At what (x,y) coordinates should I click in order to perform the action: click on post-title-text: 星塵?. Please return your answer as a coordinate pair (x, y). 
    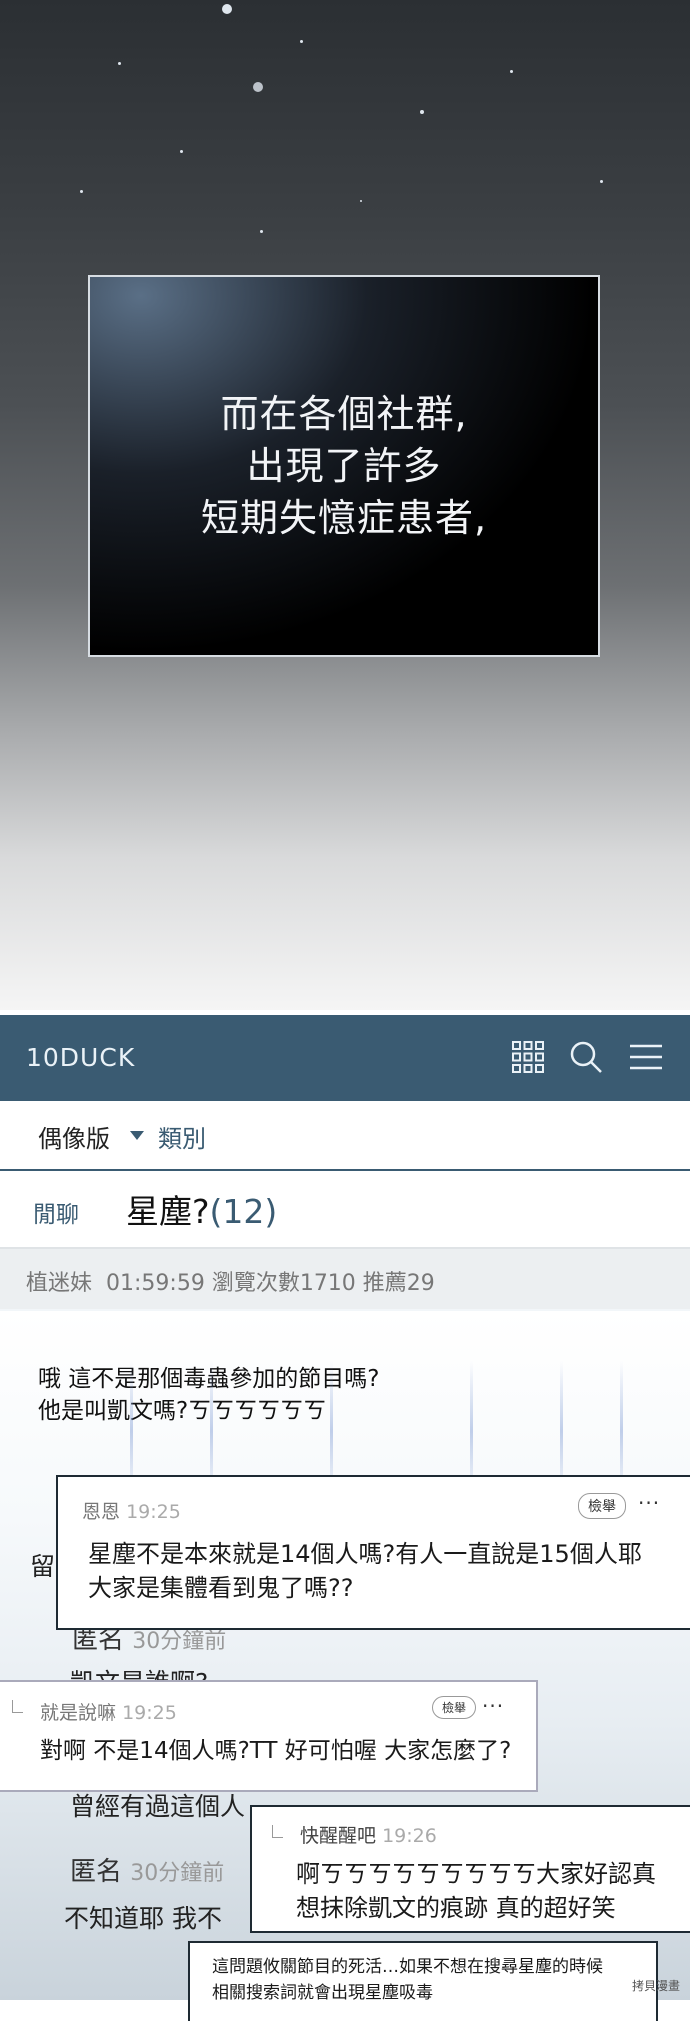
    Looking at the image, I should click on (168, 1211).